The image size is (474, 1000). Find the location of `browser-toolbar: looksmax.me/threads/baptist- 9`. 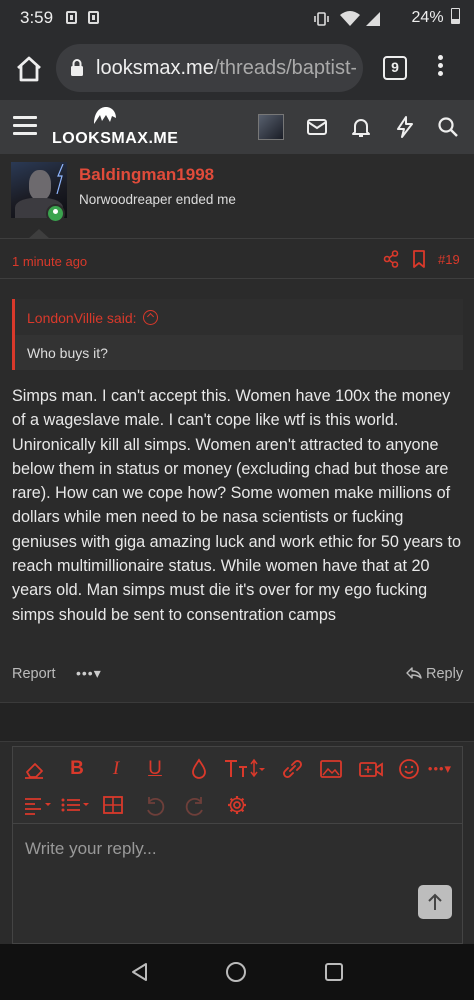

browser-toolbar: looksmax.me/threads/baptist- 9 is located at coordinates (237, 68).